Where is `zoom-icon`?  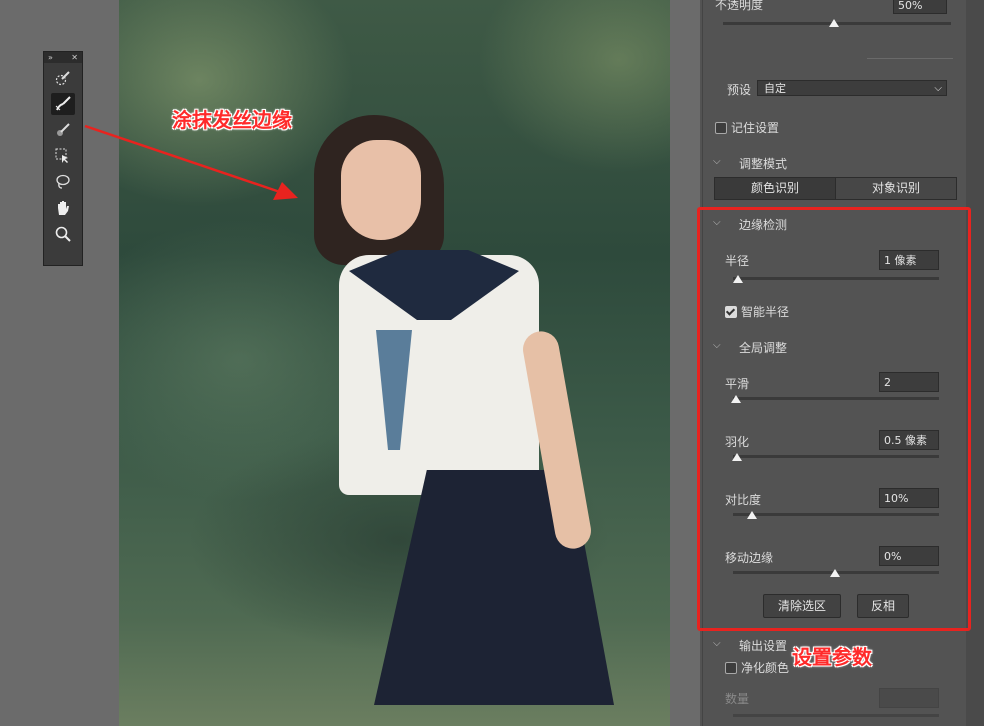
zoom-icon is located at coordinates (63, 234).